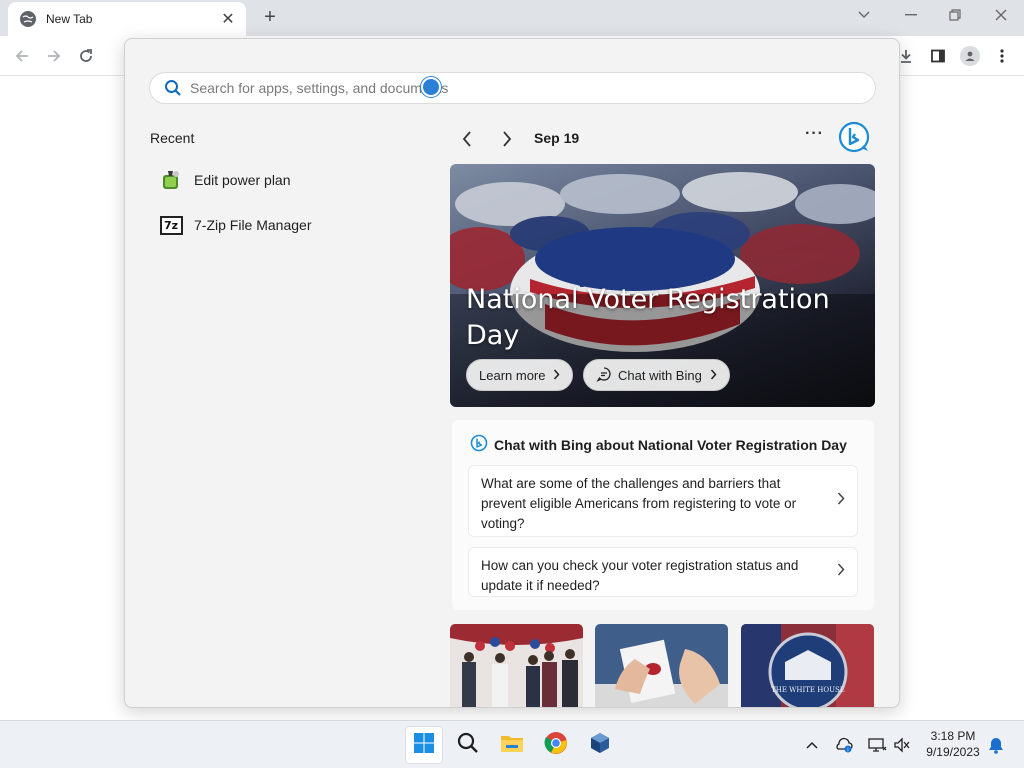 Image resolution: width=1024 pixels, height=768 pixels. Describe the element at coordinates (847, 751) in the screenshot. I see `svg-text: i` at that location.